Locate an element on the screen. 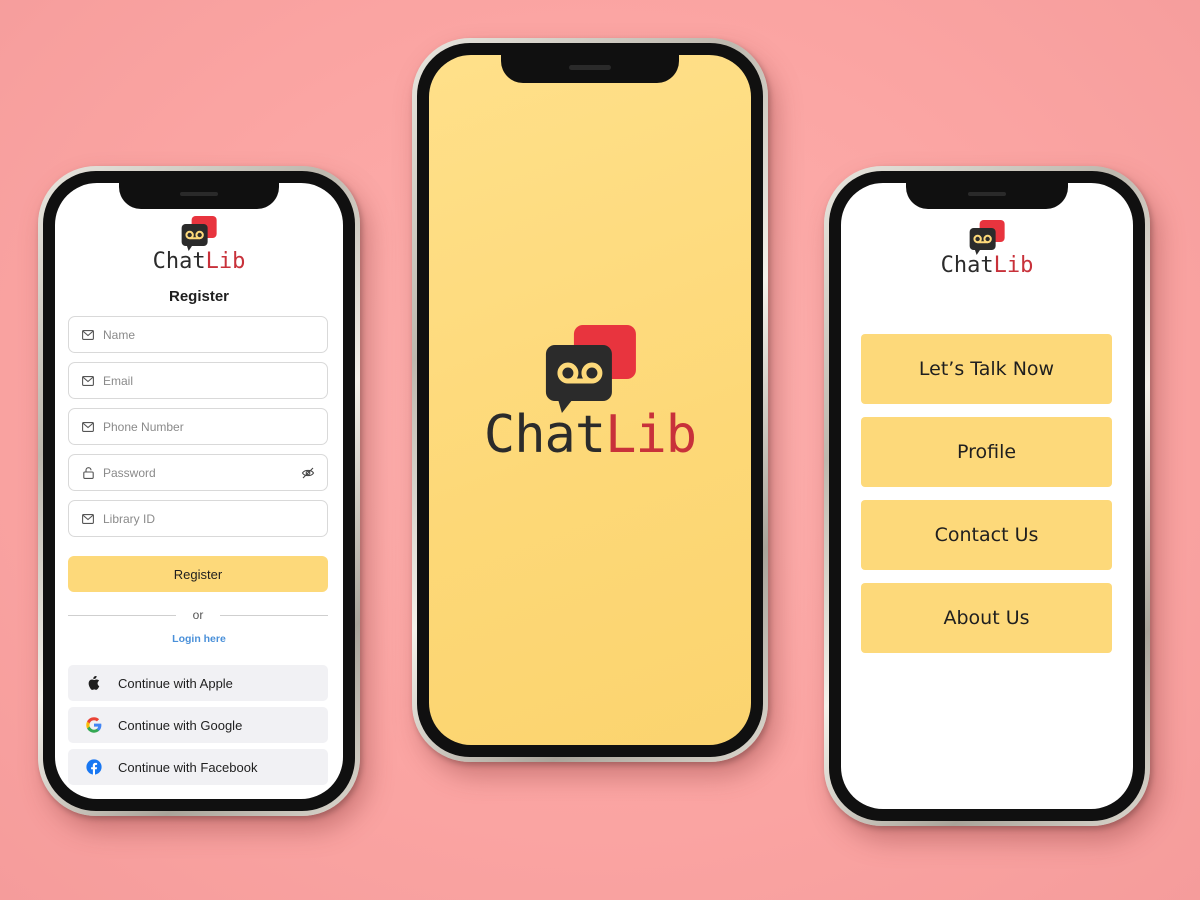  lets-talk-now-button: Let’s Talk Now is located at coordinates (986, 369).